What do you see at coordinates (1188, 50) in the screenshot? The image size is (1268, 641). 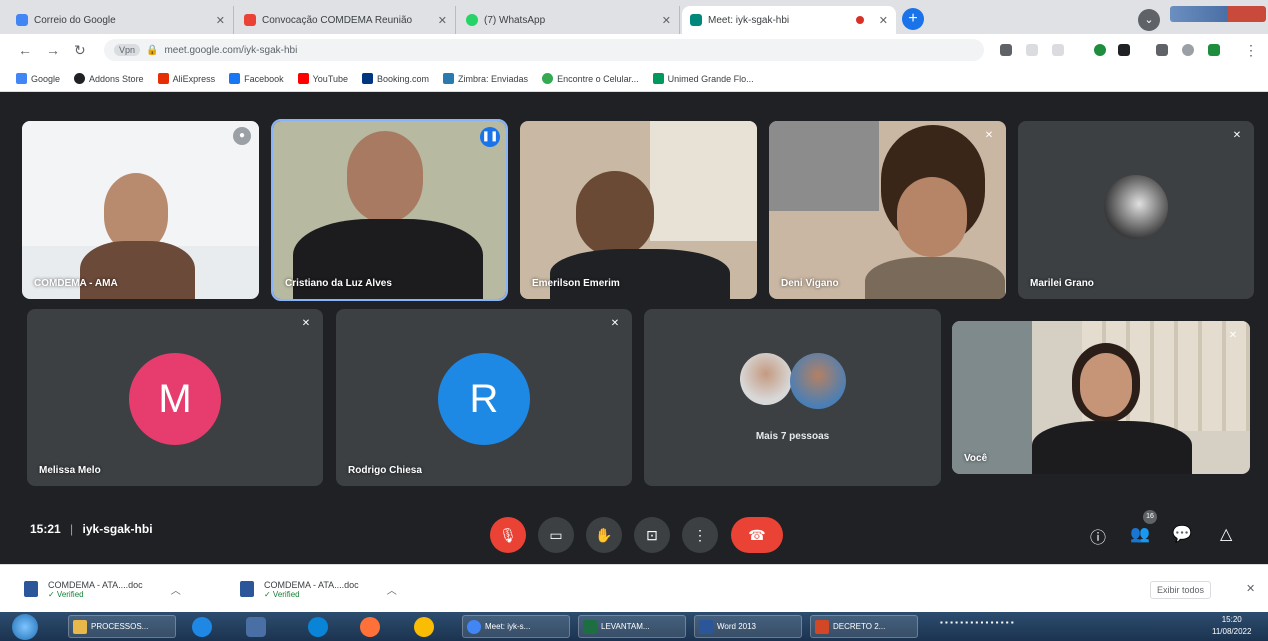 I see `profile-icon` at bounding box center [1188, 50].